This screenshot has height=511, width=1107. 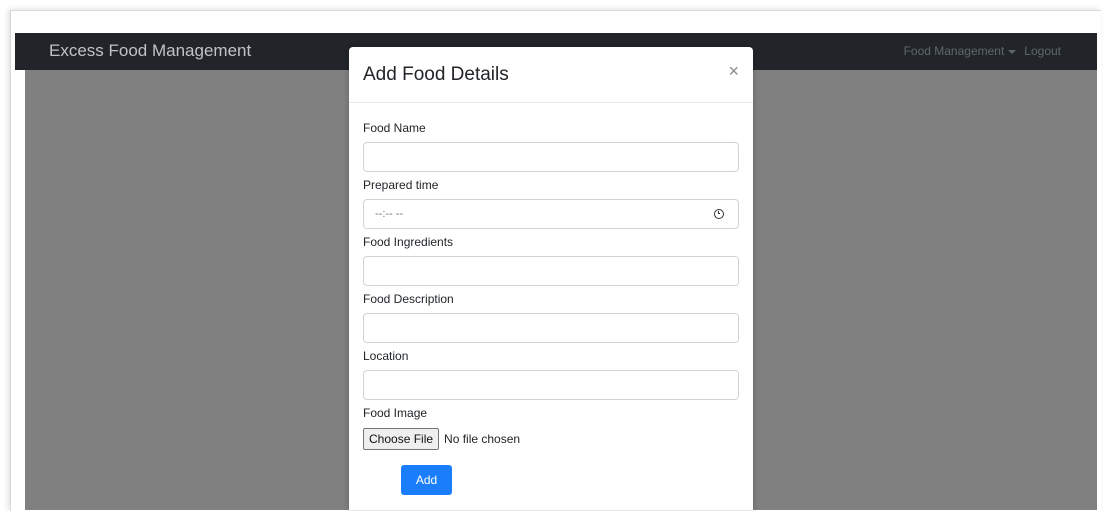 What do you see at coordinates (954, 51) in the screenshot?
I see `food-management-label: Food Management` at bounding box center [954, 51].